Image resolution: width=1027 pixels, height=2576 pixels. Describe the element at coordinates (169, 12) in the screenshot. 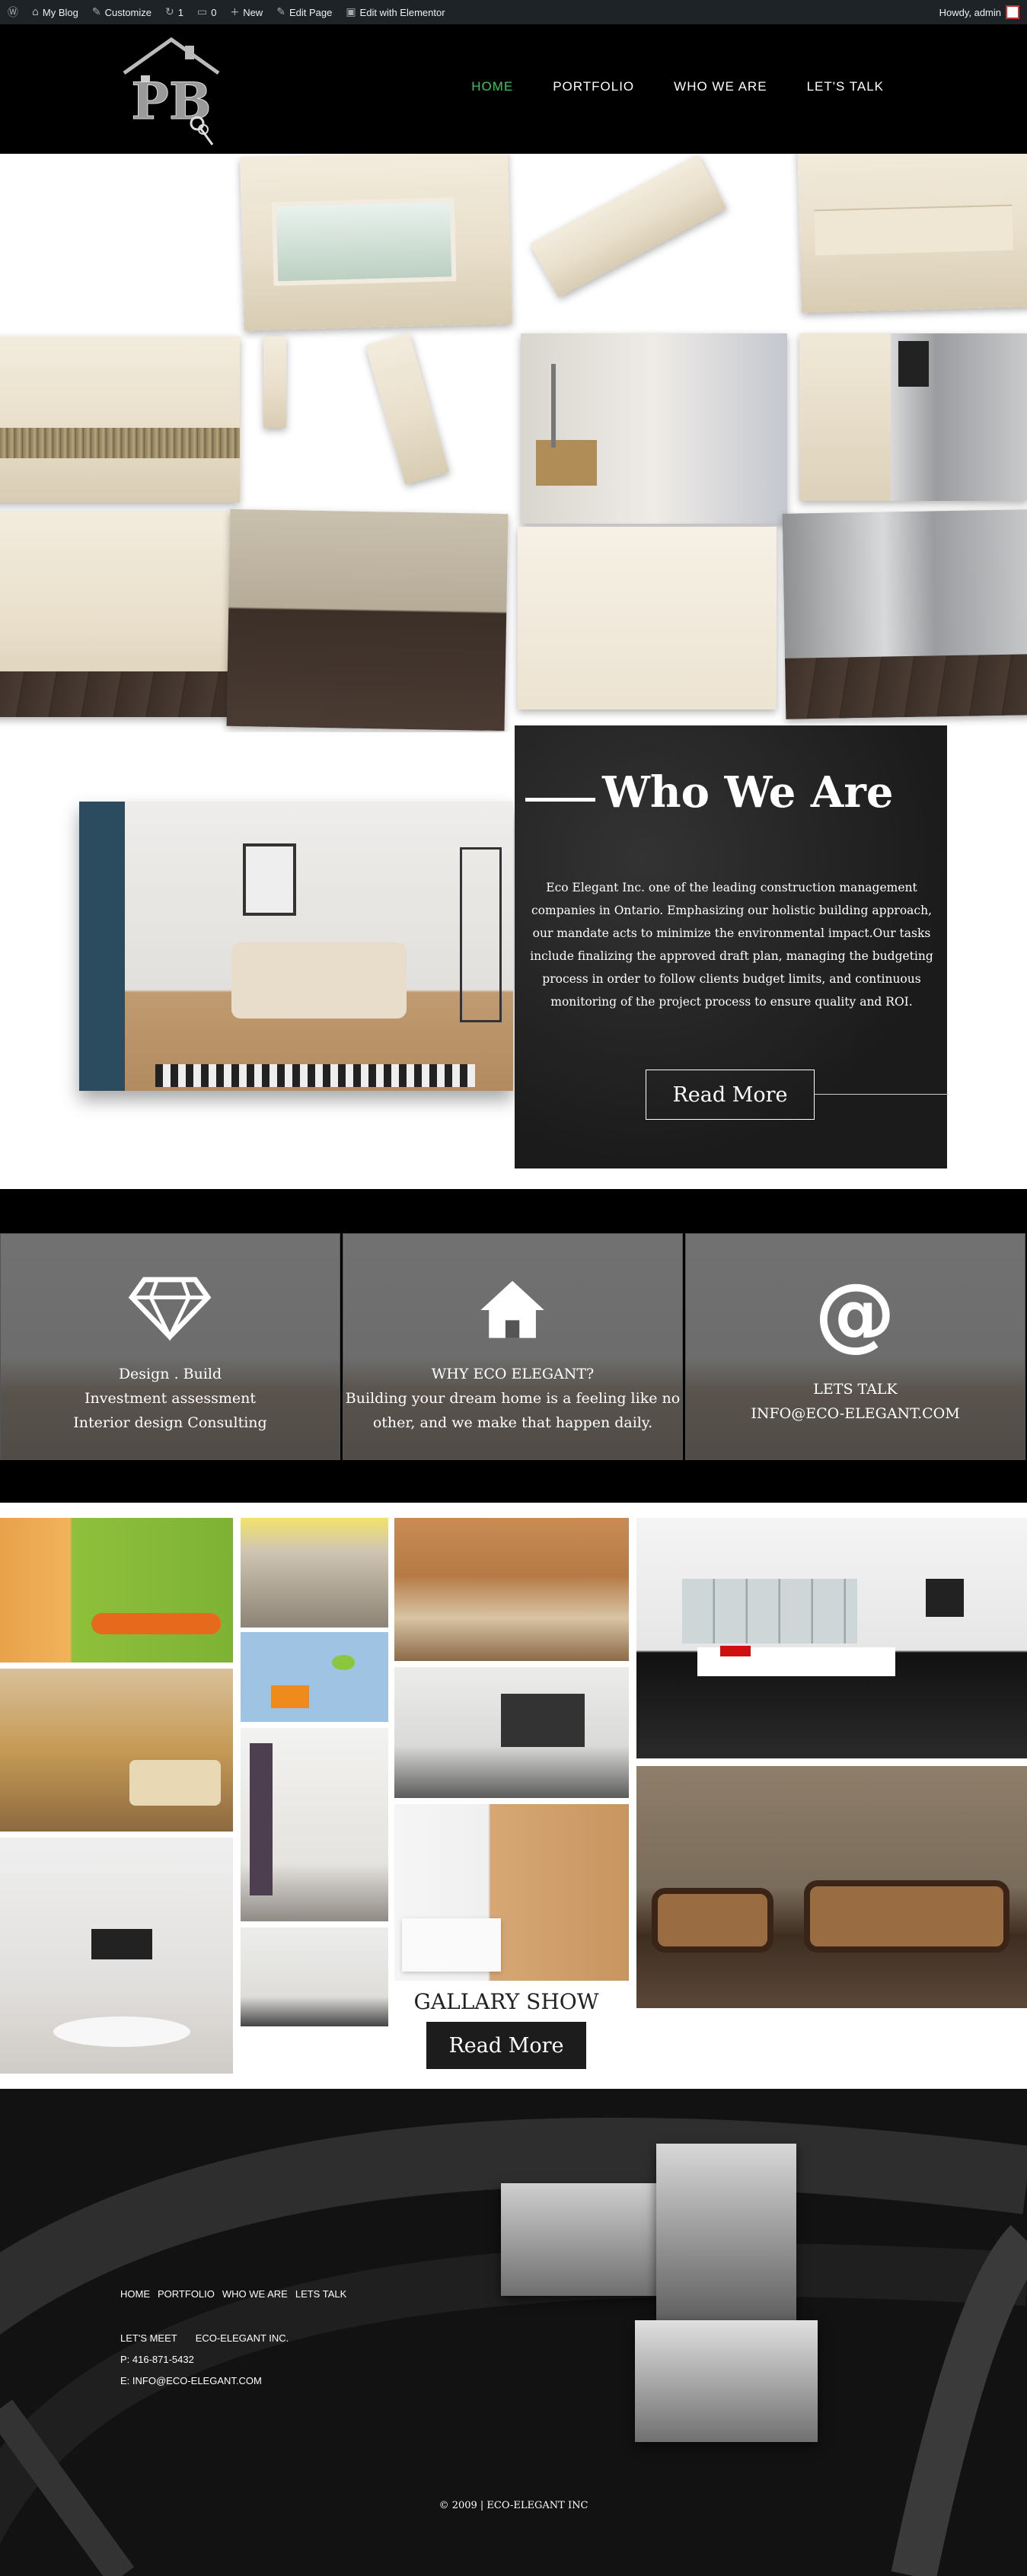

I see `update-icon: ↻` at that location.